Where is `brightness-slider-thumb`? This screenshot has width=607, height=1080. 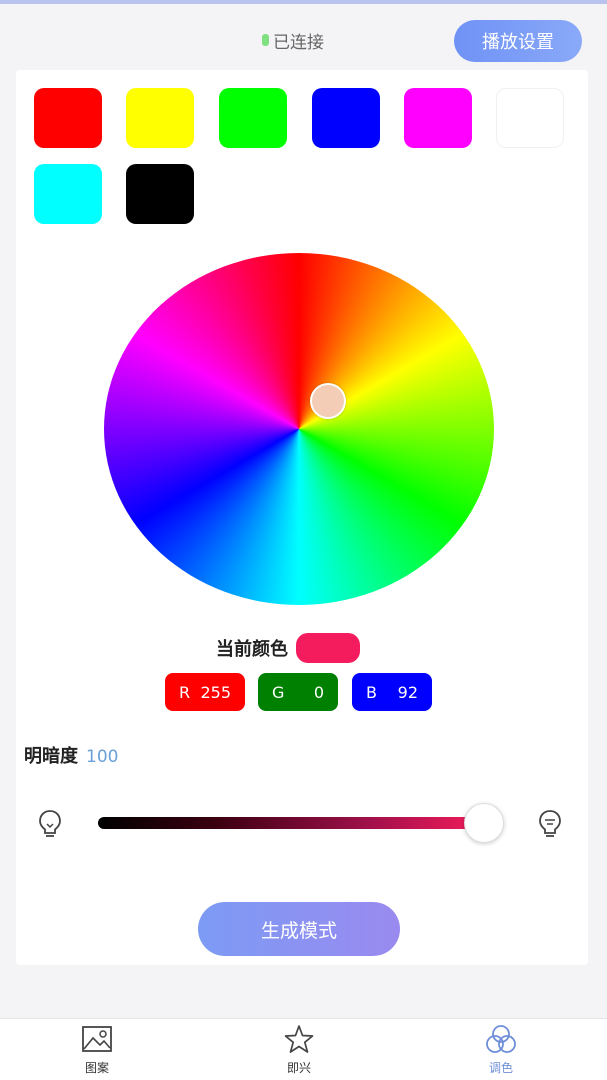
brightness-slider-thumb is located at coordinates (484, 823).